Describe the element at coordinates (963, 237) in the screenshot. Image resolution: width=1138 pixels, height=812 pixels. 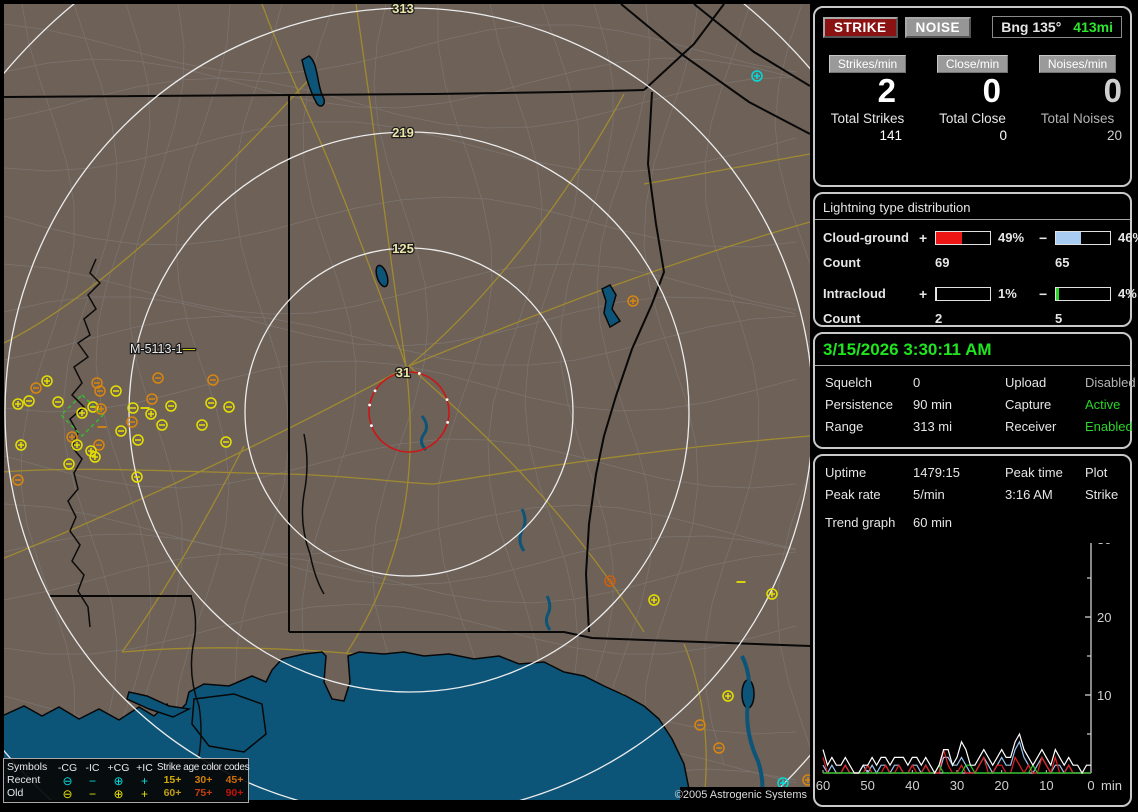
I see `cg-positive-bar` at that location.